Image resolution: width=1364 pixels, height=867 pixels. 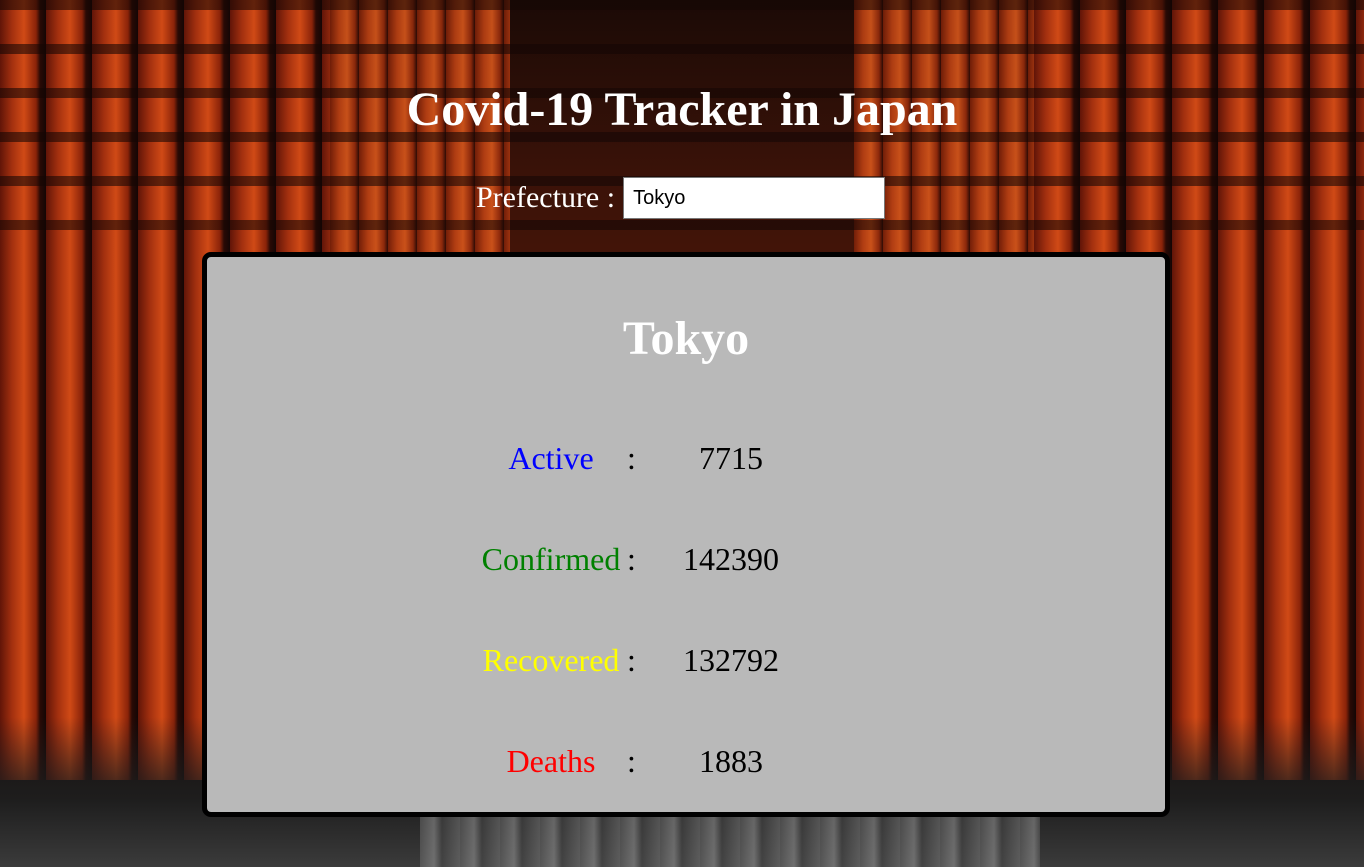 What do you see at coordinates (731, 761) in the screenshot?
I see `stat-value-deaths: 1883` at bounding box center [731, 761].